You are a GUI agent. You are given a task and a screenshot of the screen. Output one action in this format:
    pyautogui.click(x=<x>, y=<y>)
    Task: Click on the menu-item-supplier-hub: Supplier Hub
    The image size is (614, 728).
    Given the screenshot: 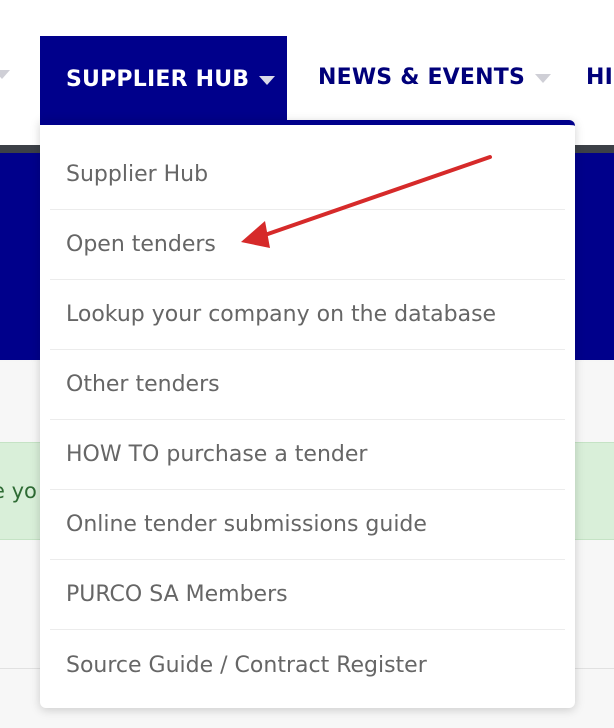 What is the action you would take?
    pyautogui.click(x=307, y=167)
    